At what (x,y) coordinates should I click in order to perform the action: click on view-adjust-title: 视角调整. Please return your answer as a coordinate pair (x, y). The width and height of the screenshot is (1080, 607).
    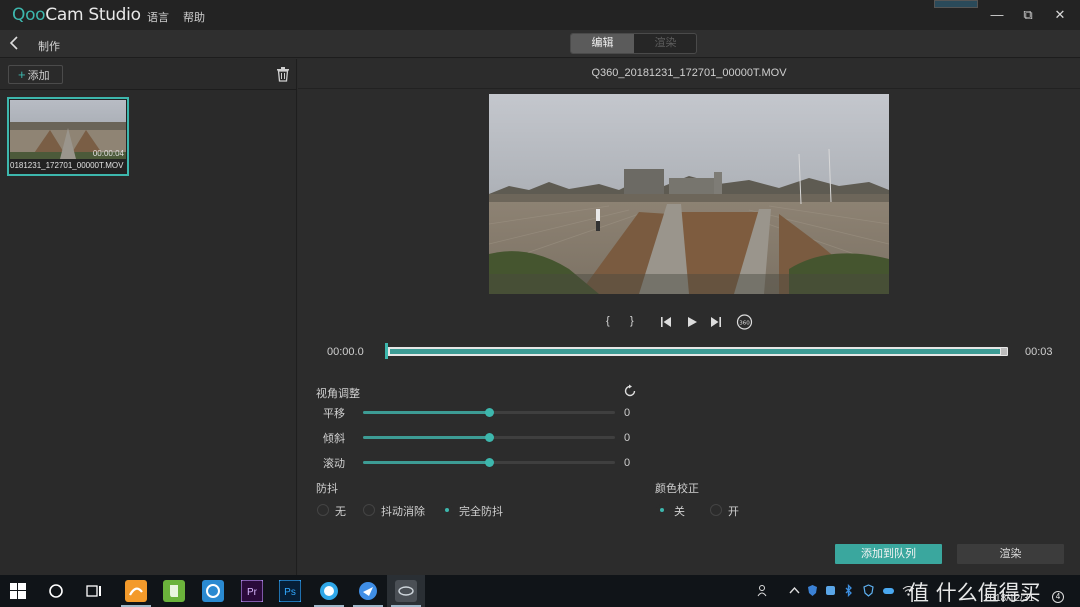
    Looking at the image, I should click on (338, 394).